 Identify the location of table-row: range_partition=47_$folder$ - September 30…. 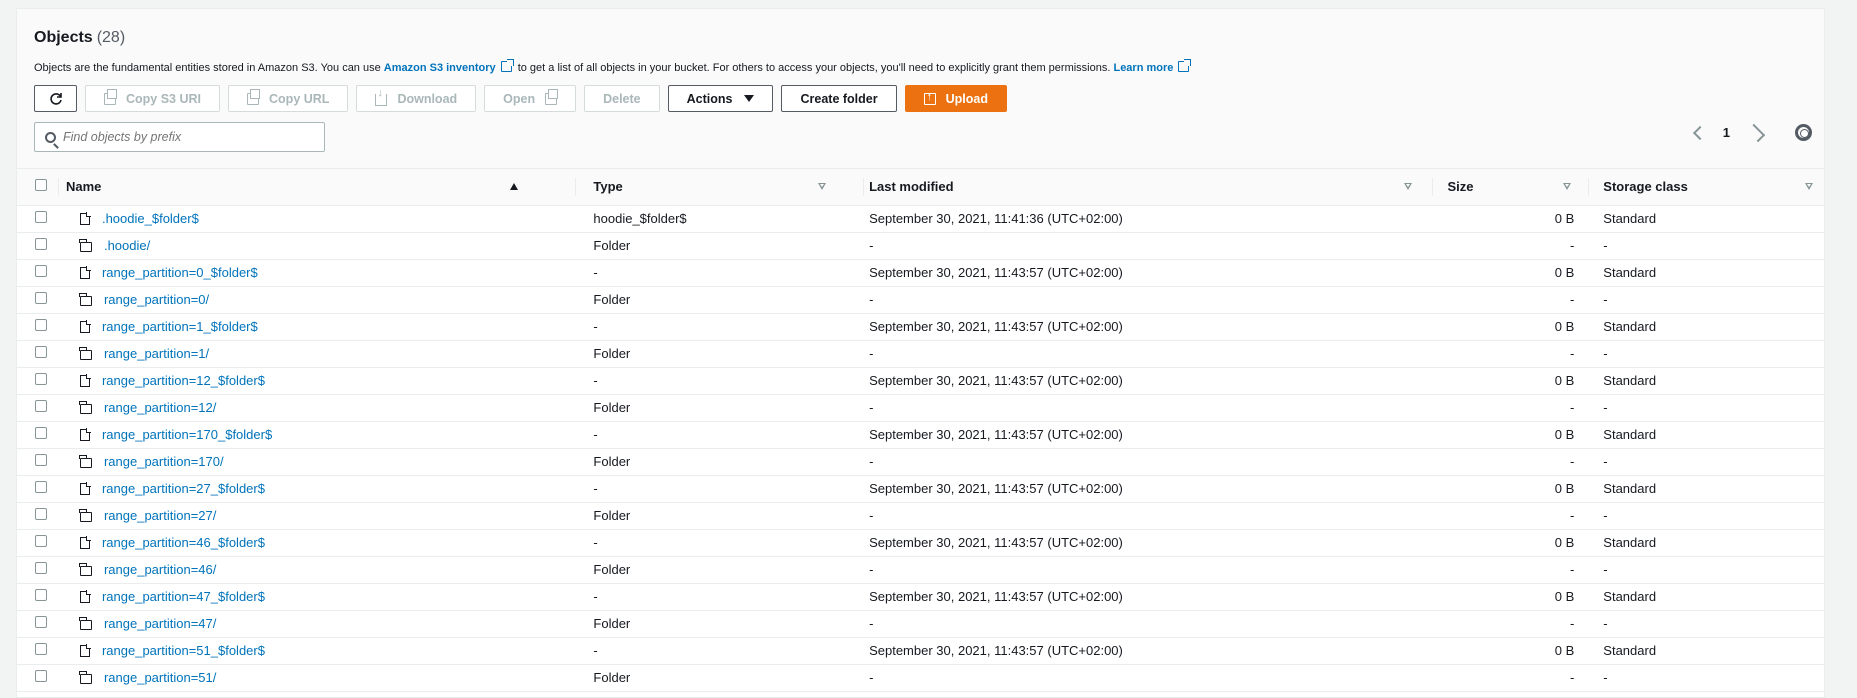
(920, 596).